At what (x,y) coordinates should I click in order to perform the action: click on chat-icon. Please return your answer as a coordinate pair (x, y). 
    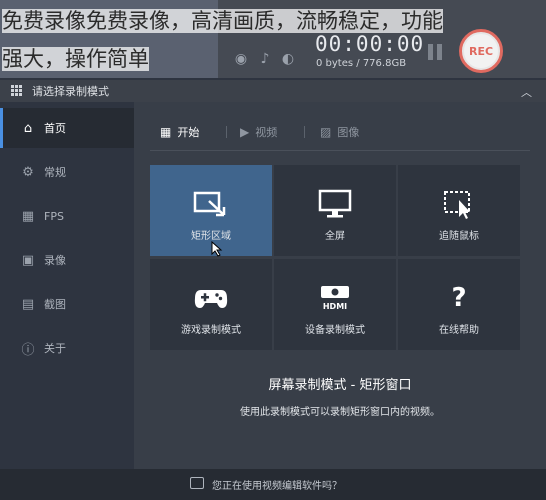
    Looking at the image, I should click on (197, 483).